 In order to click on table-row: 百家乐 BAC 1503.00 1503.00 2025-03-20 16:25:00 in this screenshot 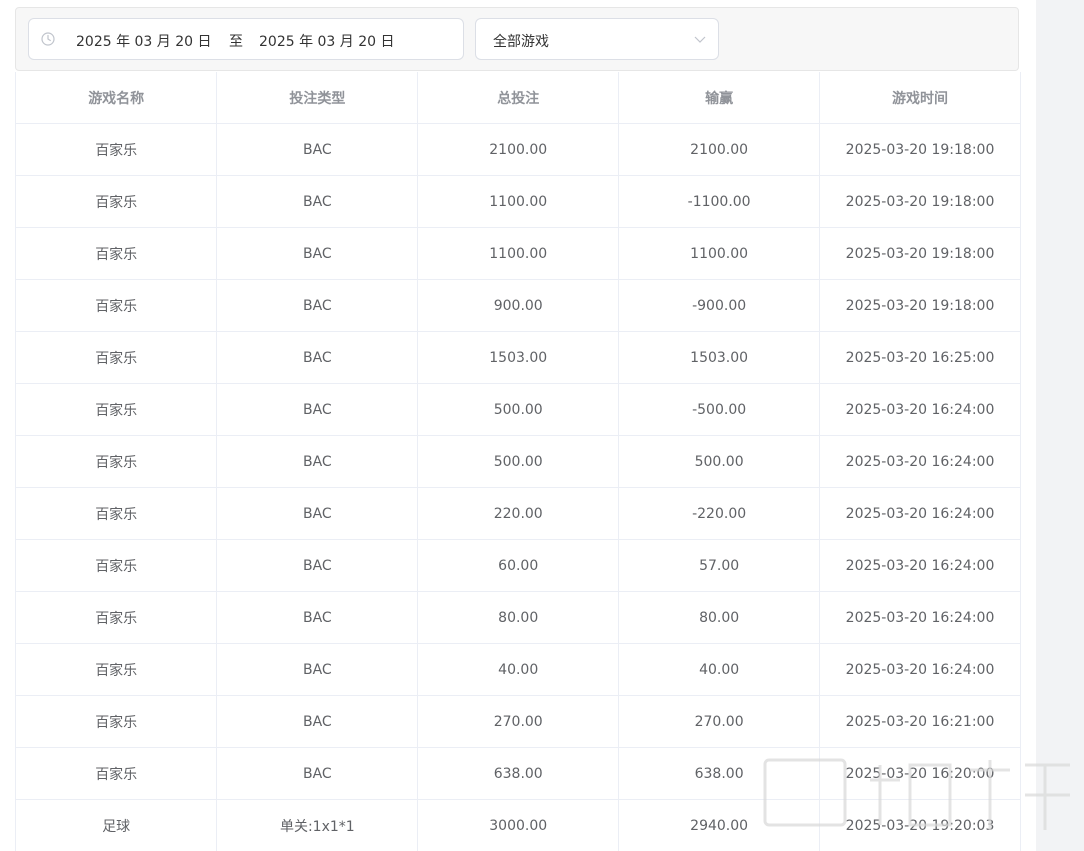, I will do `click(518, 357)`.